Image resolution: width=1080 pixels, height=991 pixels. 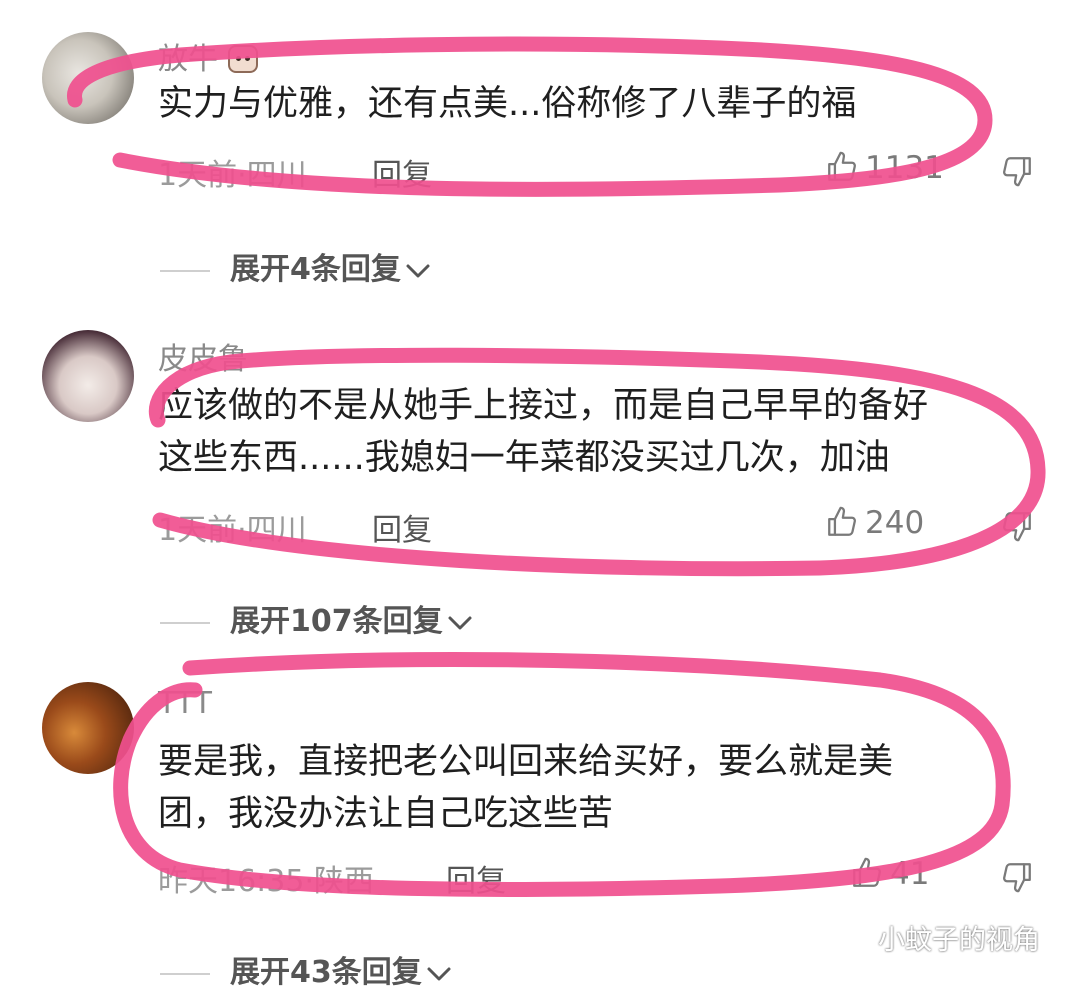 What do you see at coordinates (266, 881) in the screenshot?
I see `comment-meta: 昨天16:35·陕西` at bounding box center [266, 881].